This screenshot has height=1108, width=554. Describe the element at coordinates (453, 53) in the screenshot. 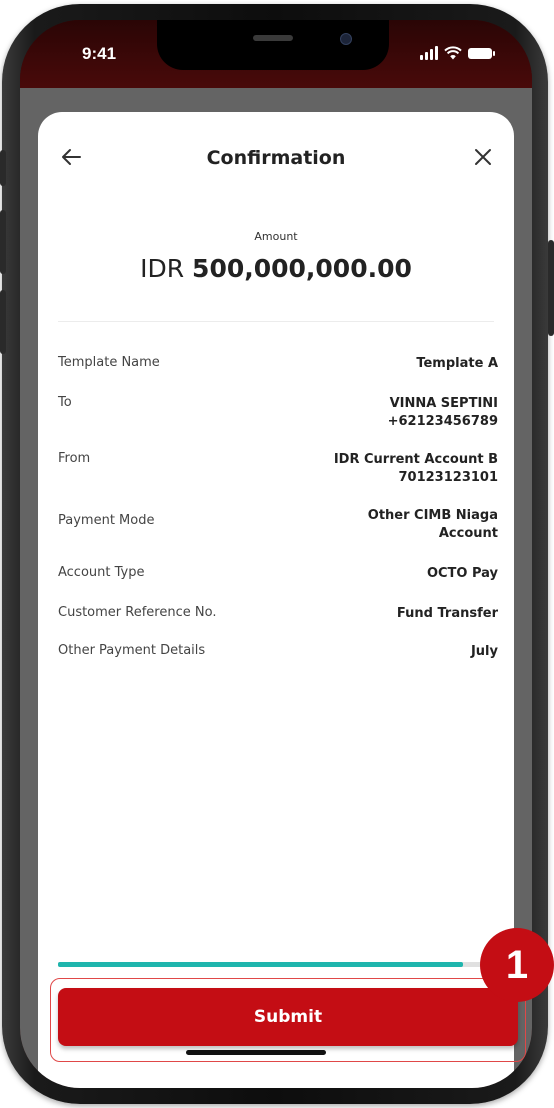

I see `wifi-icon` at that location.